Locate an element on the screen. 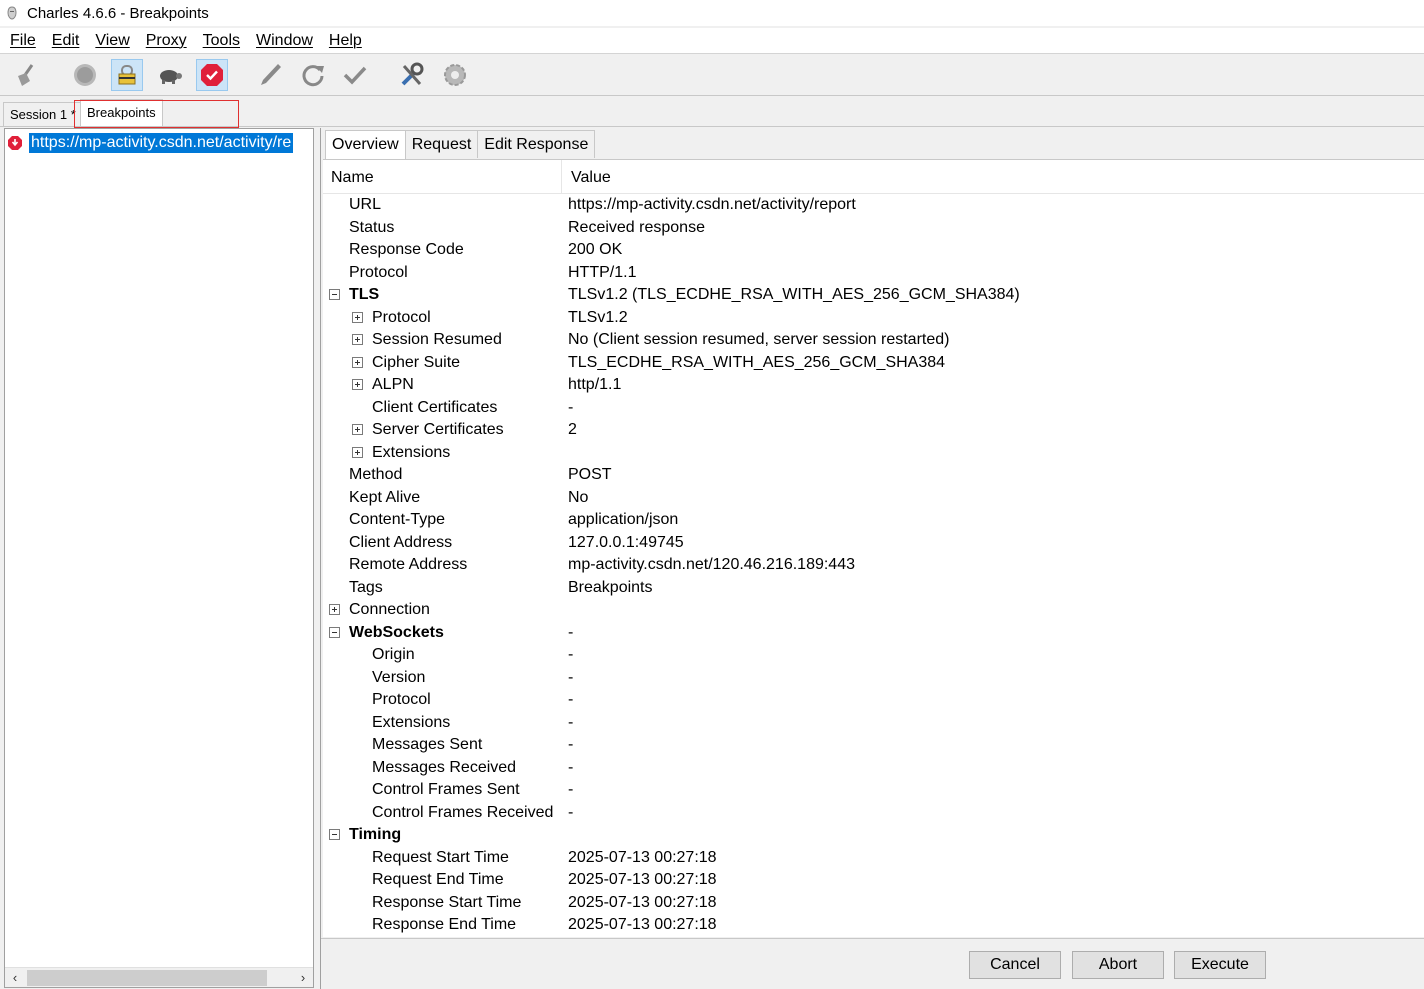 The width and height of the screenshot is (1424, 989). table-row: Version - is located at coordinates (873, 678).